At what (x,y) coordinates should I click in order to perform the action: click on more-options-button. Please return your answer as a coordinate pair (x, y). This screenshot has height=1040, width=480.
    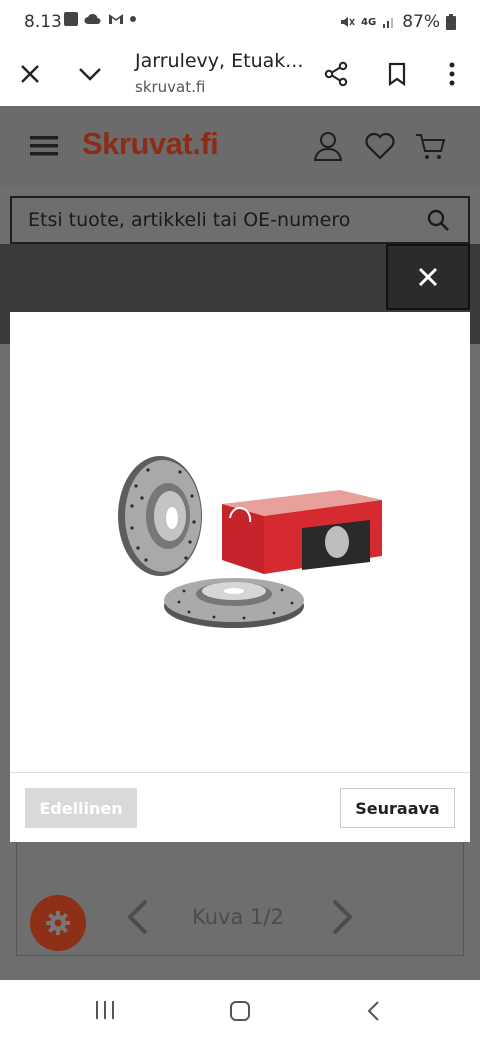
    Looking at the image, I should click on (452, 74).